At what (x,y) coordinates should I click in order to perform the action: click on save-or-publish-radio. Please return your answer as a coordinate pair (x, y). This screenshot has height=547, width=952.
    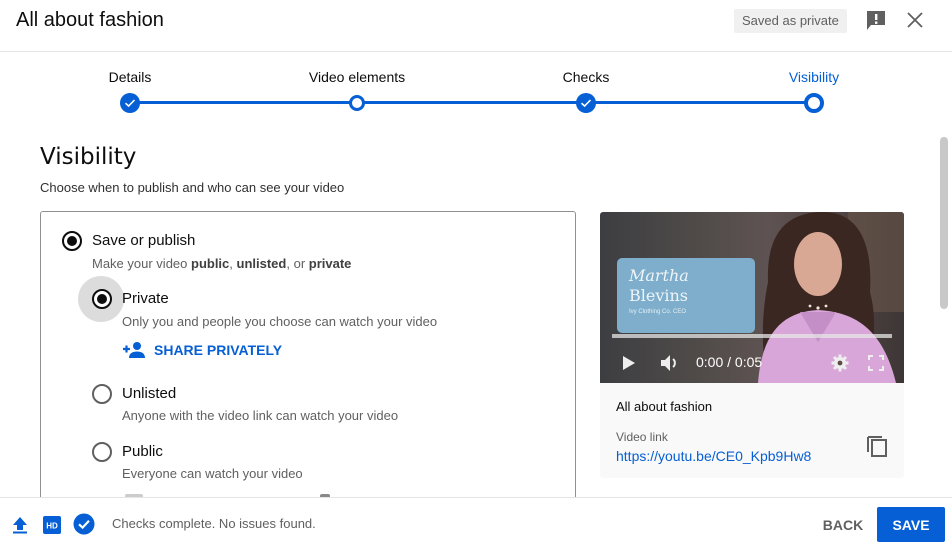
    Looking at the image, I should click on (72, 241).